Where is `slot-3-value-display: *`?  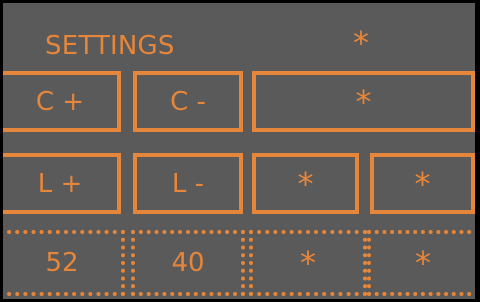 slot-3-value-display: * is located at coordinates (308, 263).